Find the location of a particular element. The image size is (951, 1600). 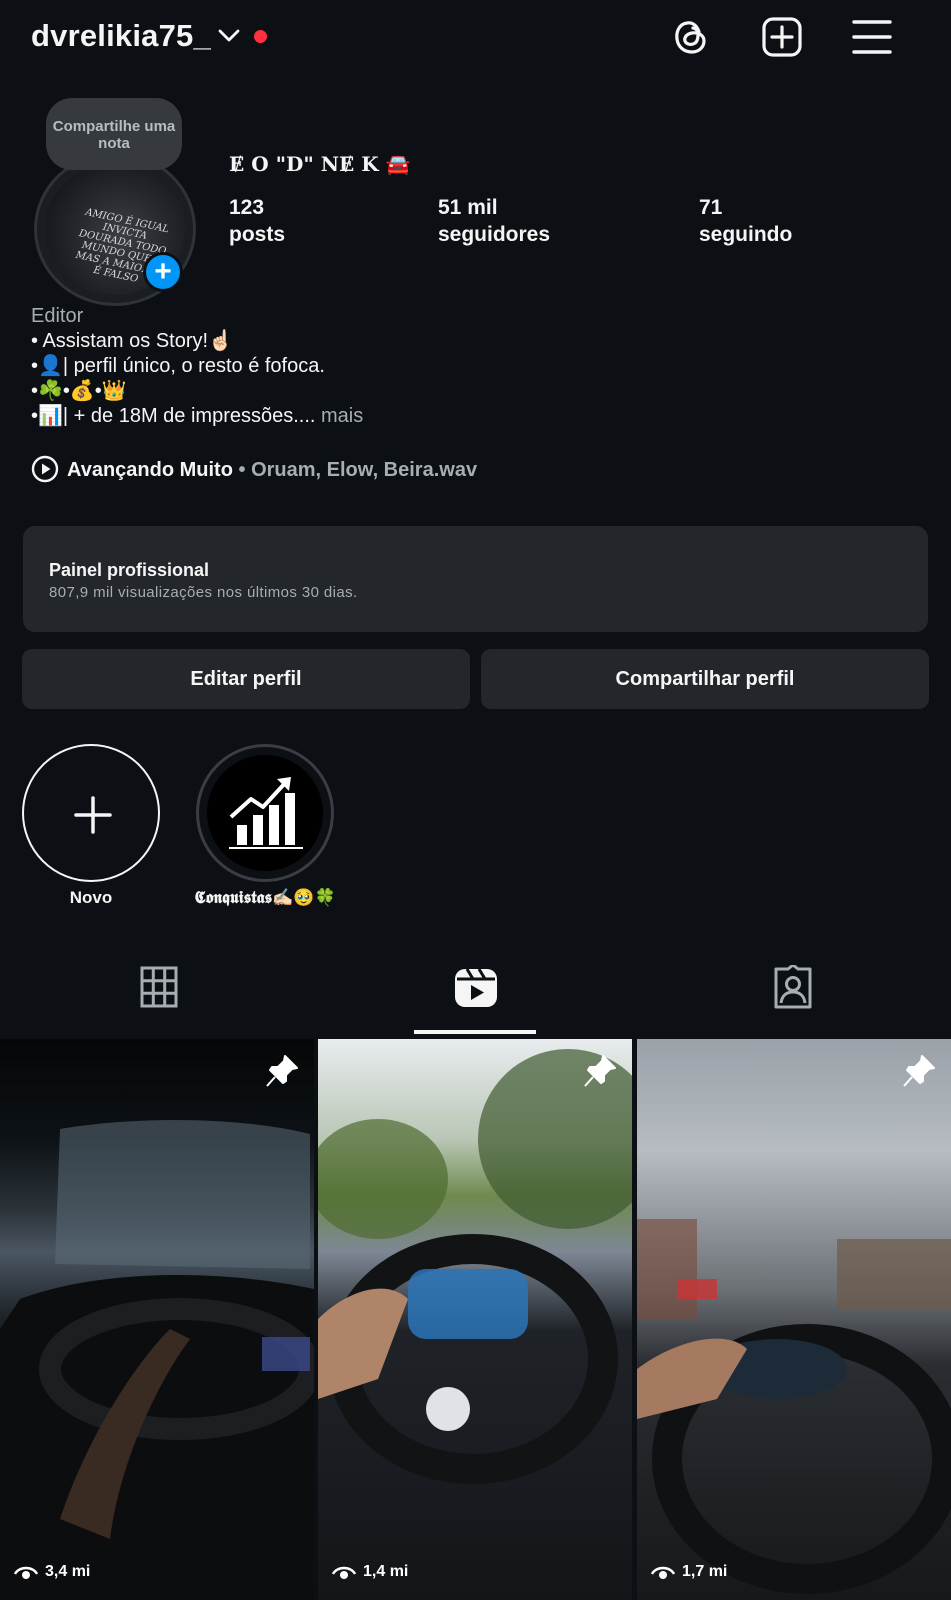

tab-reels is located at coordinates (475, 995).